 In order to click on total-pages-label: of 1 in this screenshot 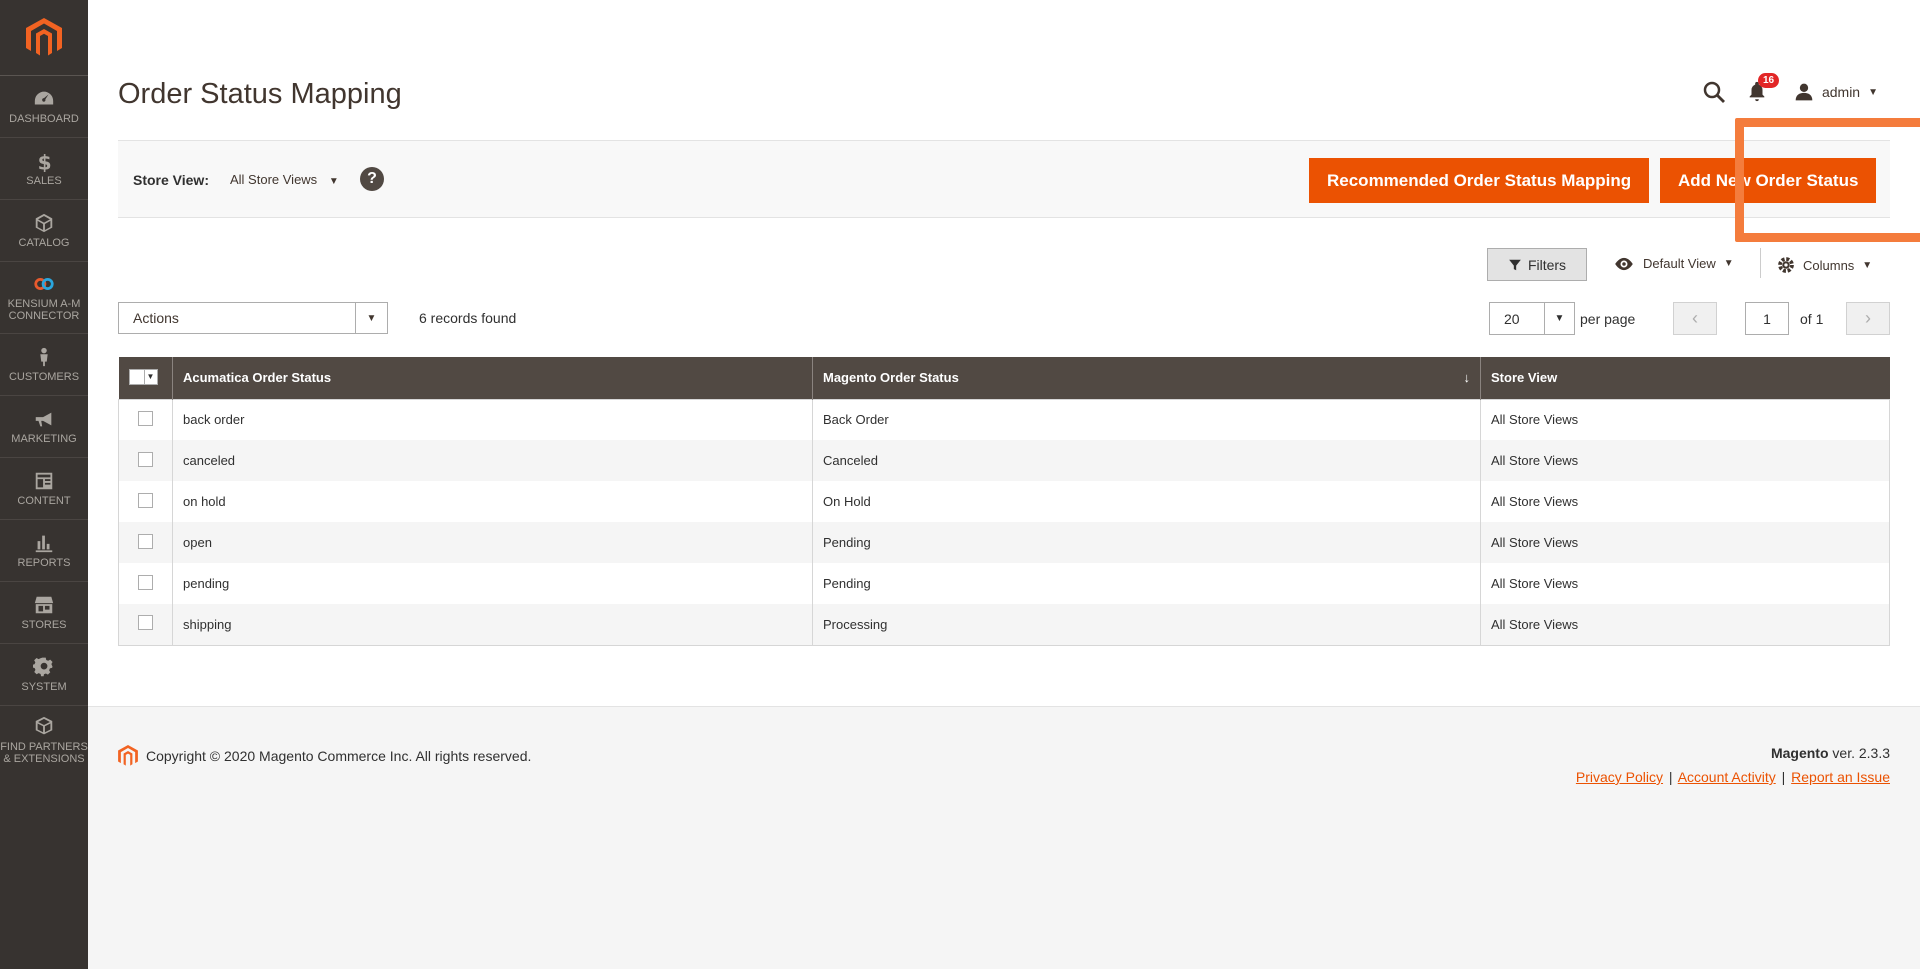, I will do `click(1812, 319)`.